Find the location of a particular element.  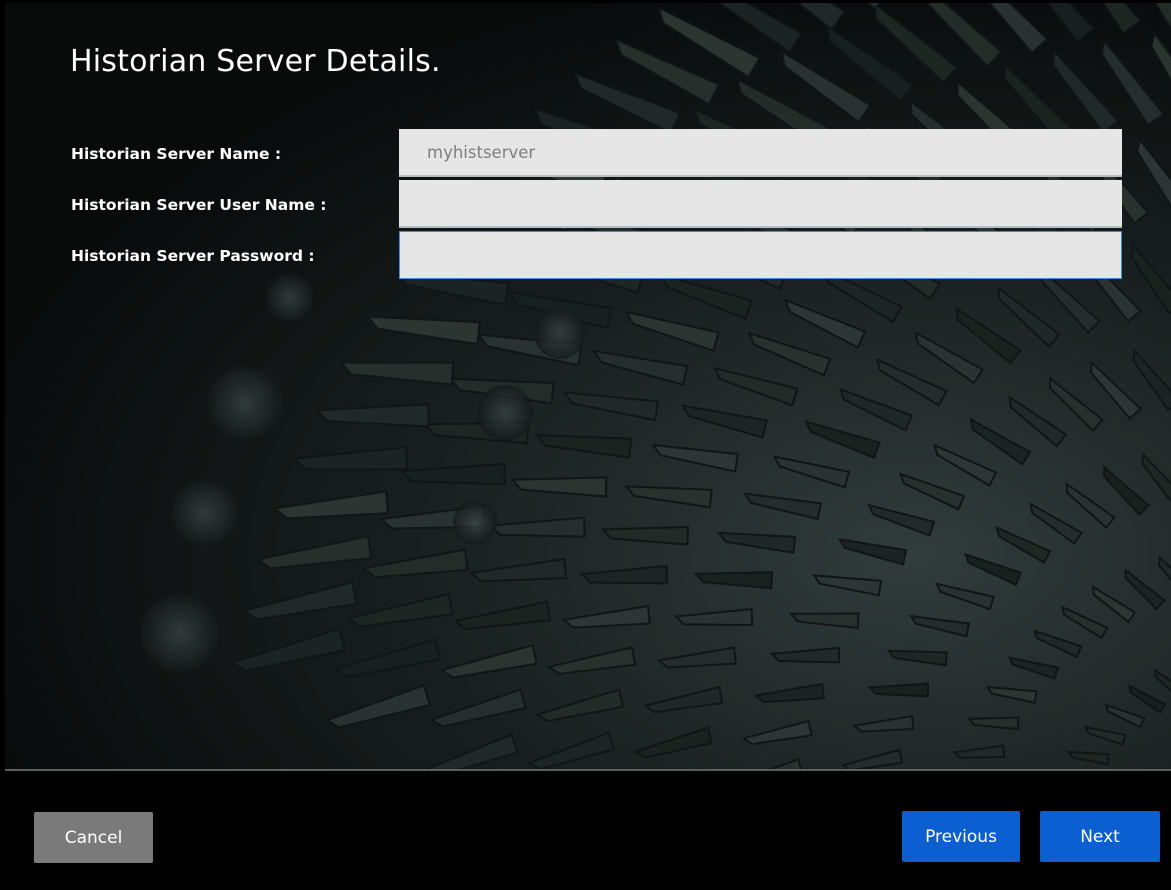

server-user-name-input is located at coordinates (760, 204).